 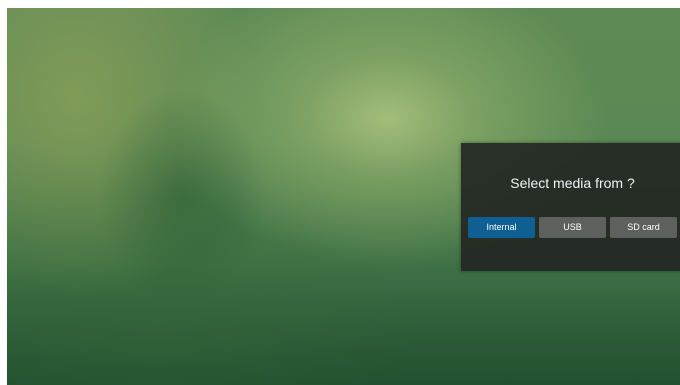 What do you see at coordinates (572, 183) in the screenshot?
I see `dialog-title: Select media from ?` at bounding box center [572, 183].